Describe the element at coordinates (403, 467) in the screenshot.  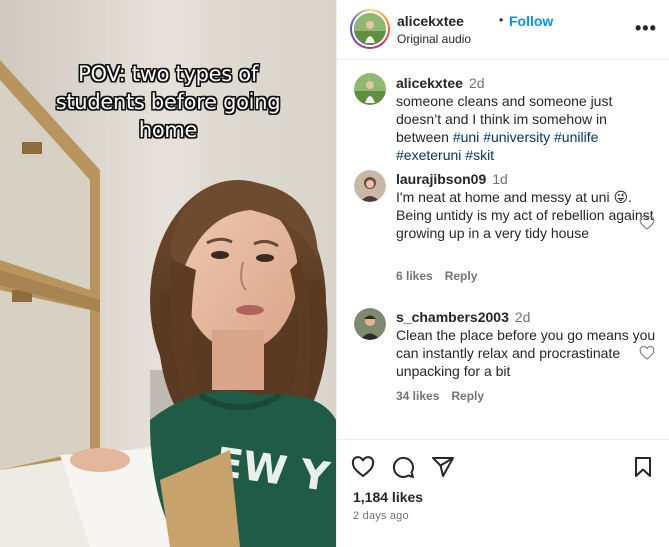
I see `comment-icon` at that location.